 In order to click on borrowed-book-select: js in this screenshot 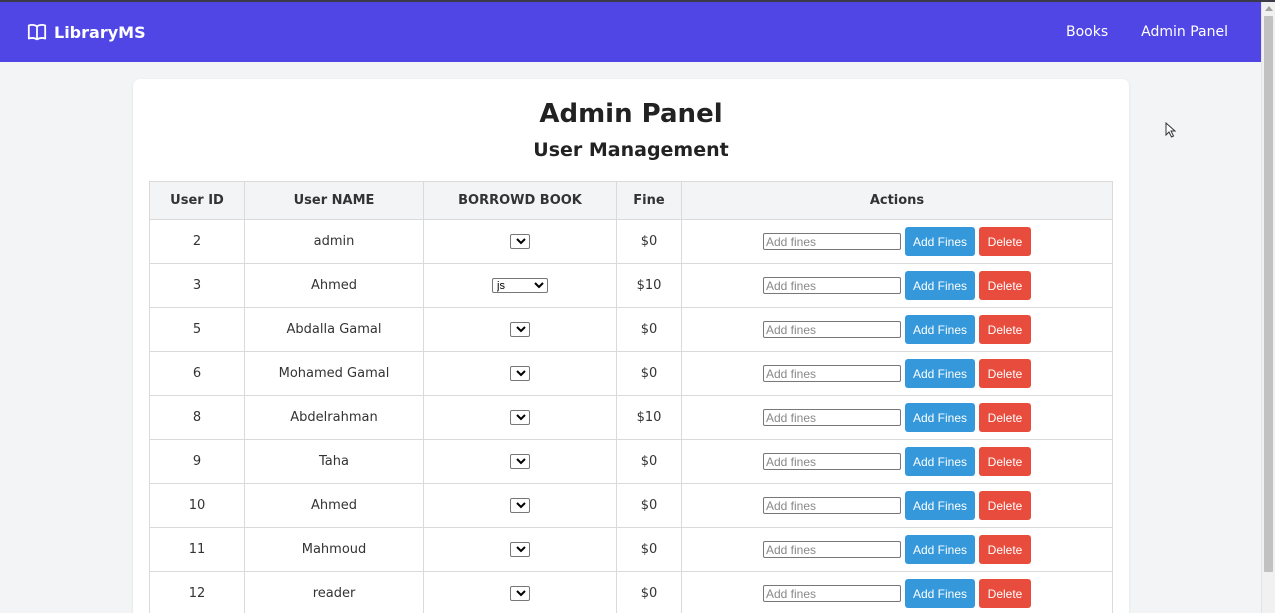, I will do `click(520, 285)`.